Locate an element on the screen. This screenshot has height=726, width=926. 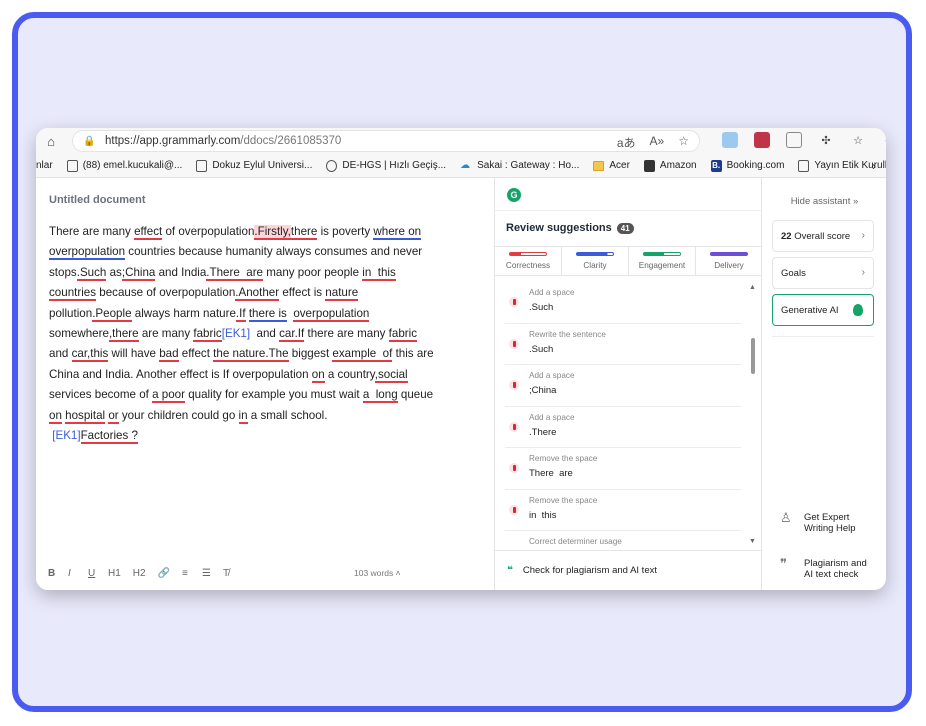
extensions-puzzle-icon: ✣ is located at coordinates (826, 140).